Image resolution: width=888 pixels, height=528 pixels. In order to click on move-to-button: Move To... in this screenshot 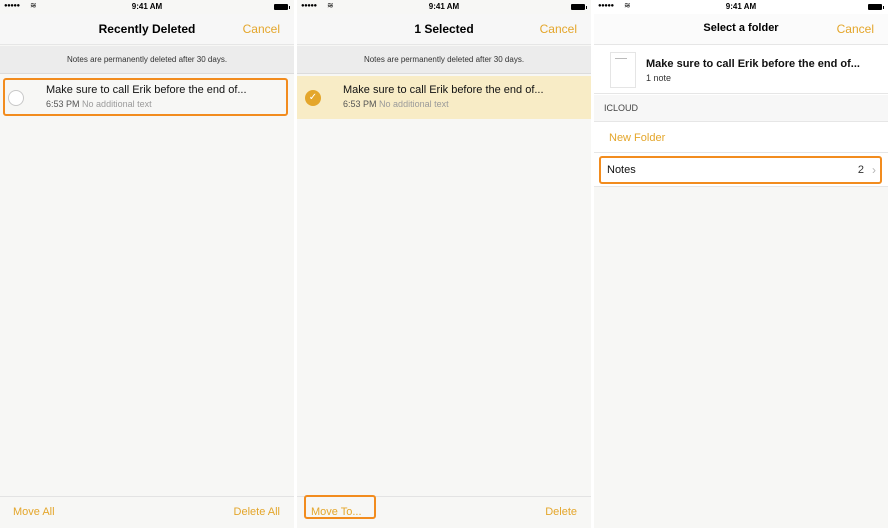, I will do `click(336, 512)`.